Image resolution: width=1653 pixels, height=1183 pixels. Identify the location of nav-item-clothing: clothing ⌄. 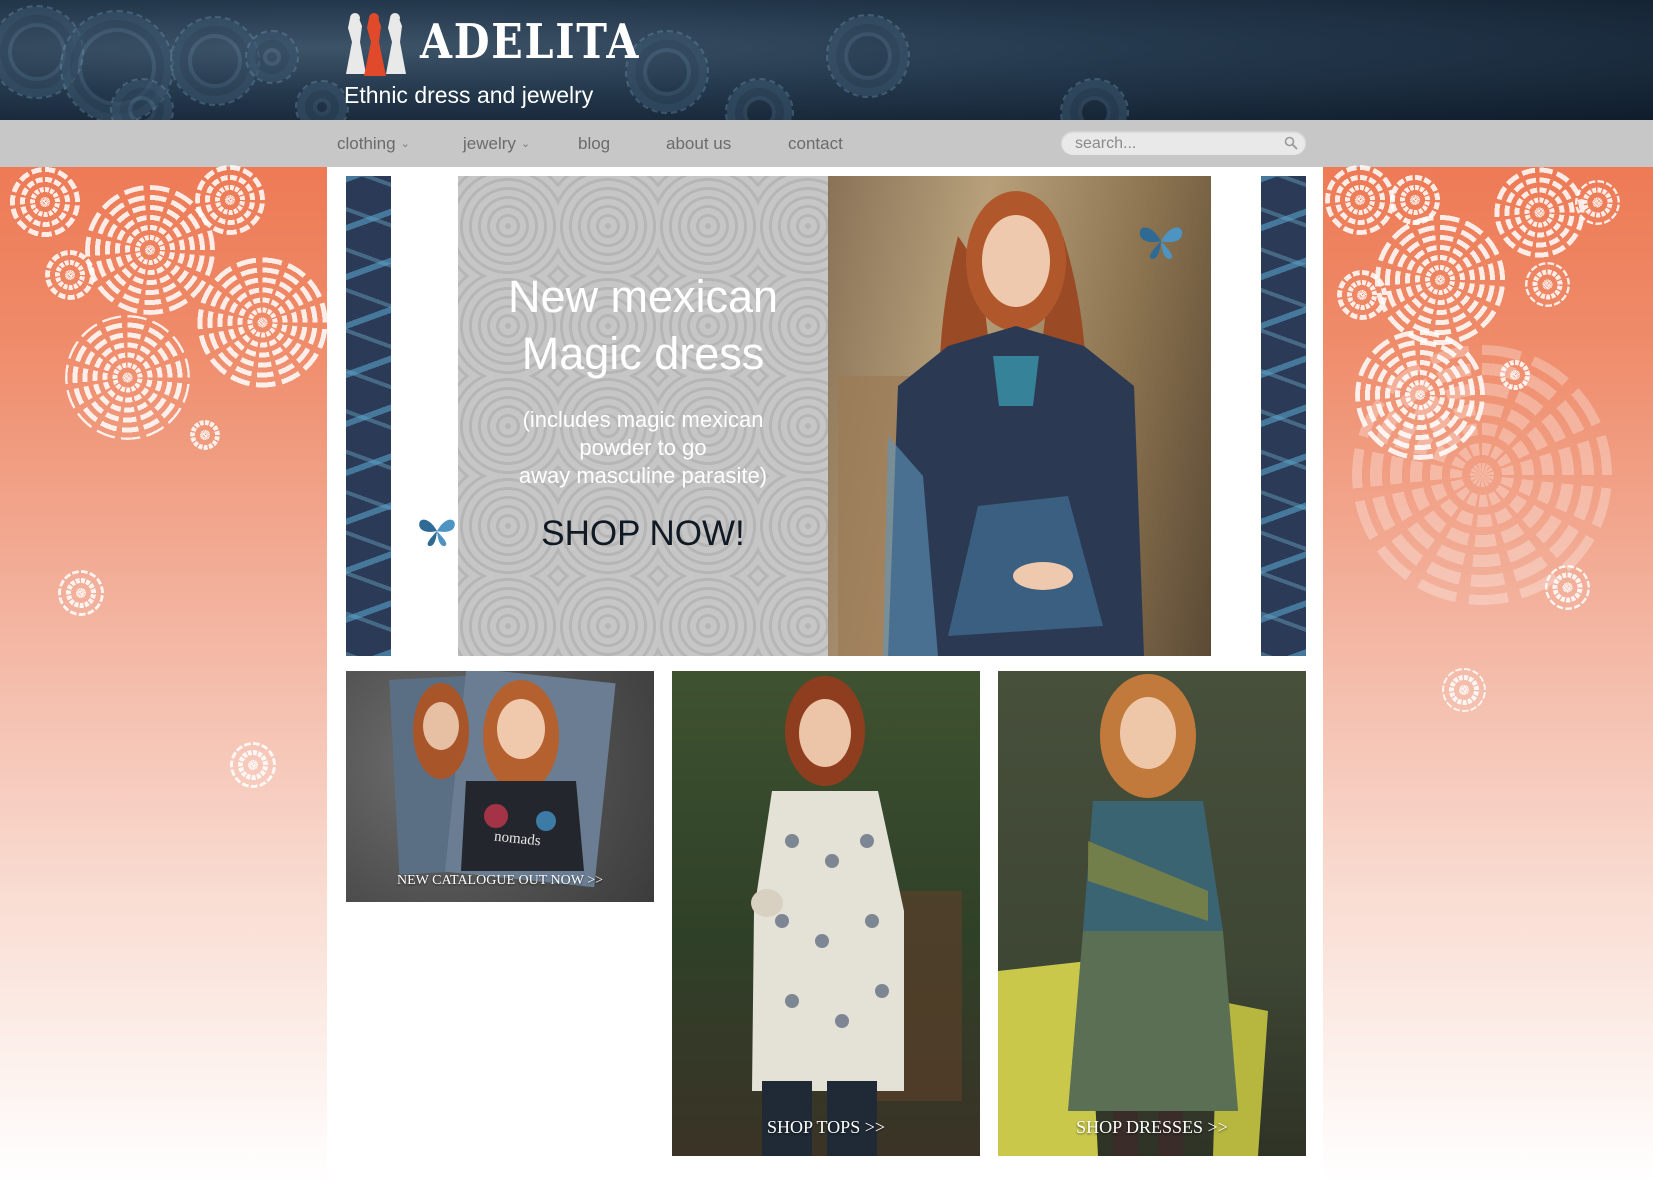
(373, 144).